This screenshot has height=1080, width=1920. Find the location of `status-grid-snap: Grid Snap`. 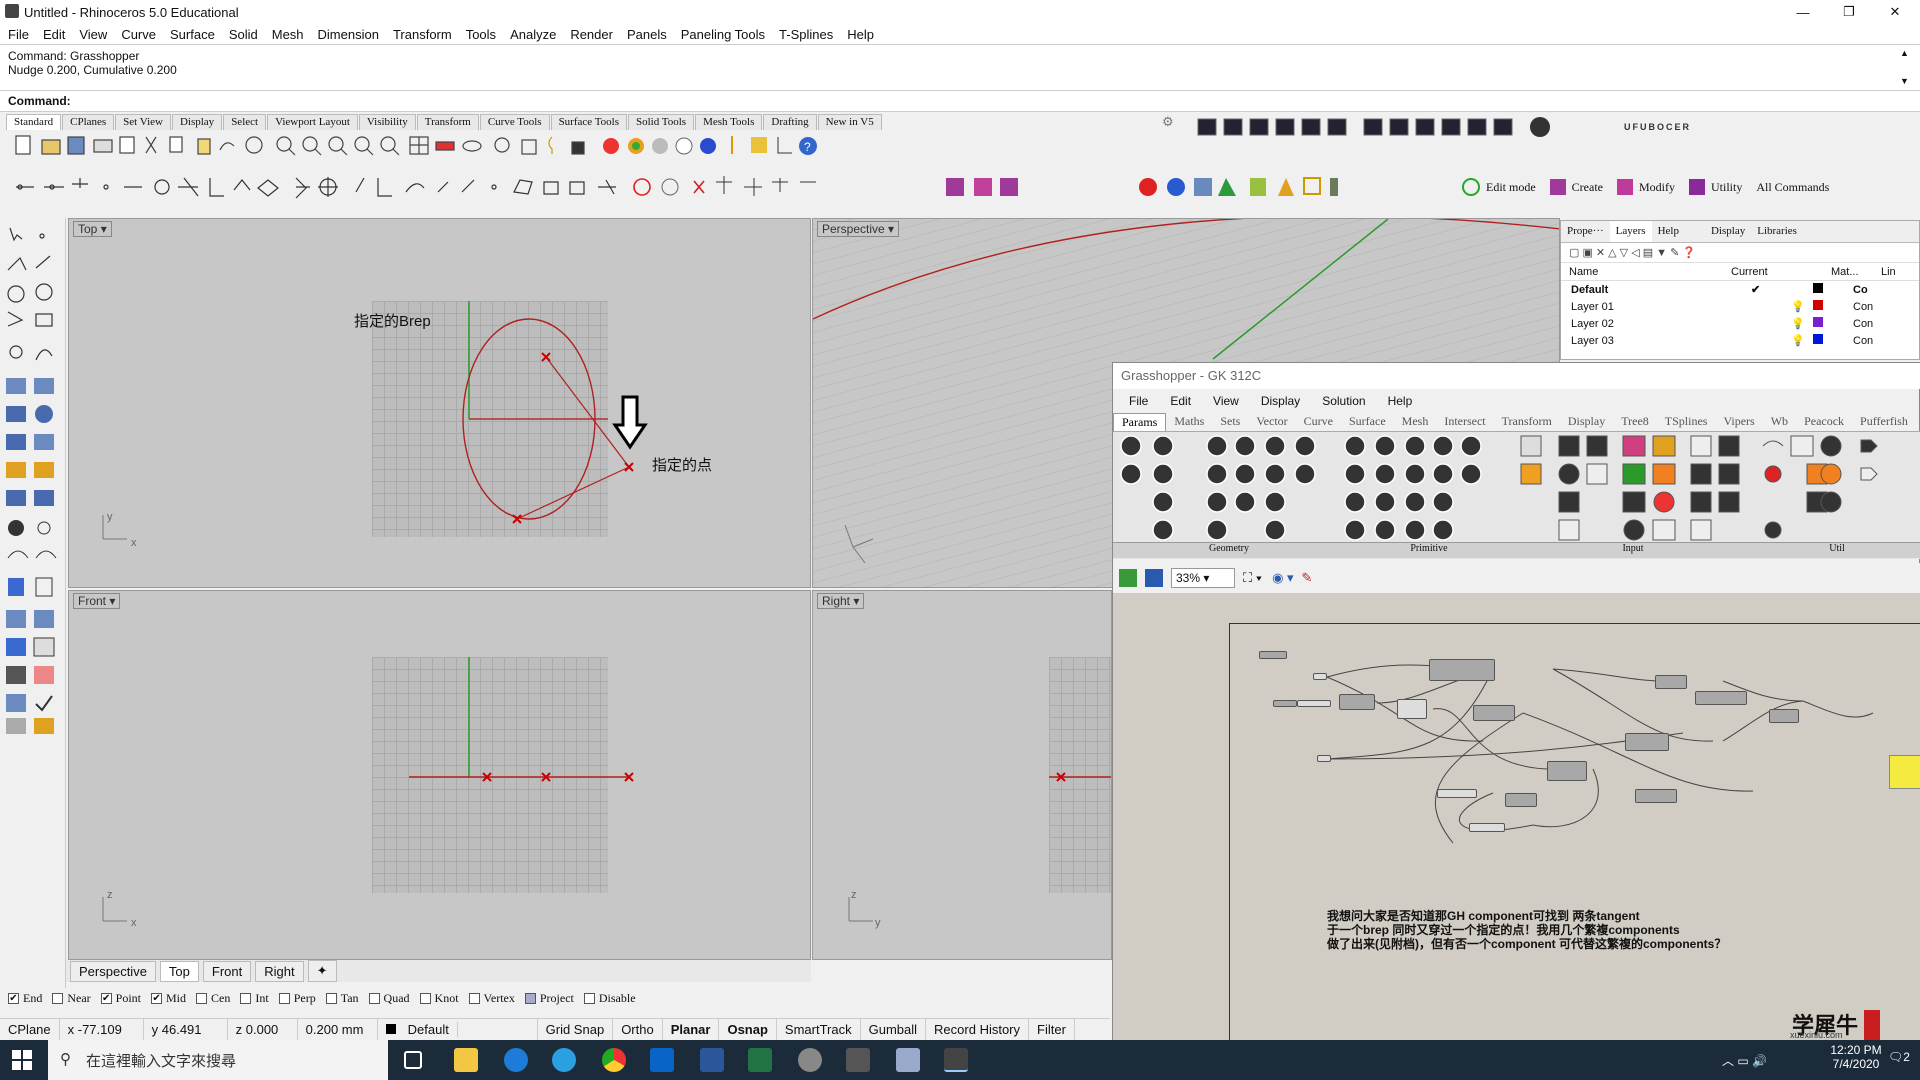

status-grid-snap: Grid Snap is located at coordinates (576, 1029).